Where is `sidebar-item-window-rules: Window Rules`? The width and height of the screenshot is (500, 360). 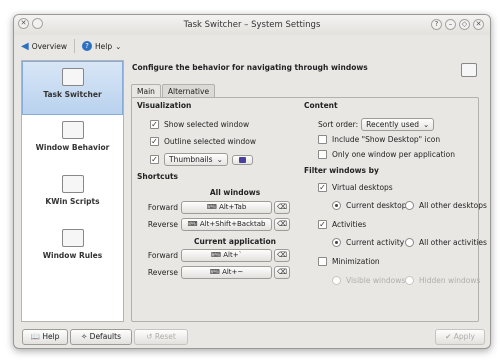
sidebar-item-window-rules: Window Rules is located at coordinates (72, 250).